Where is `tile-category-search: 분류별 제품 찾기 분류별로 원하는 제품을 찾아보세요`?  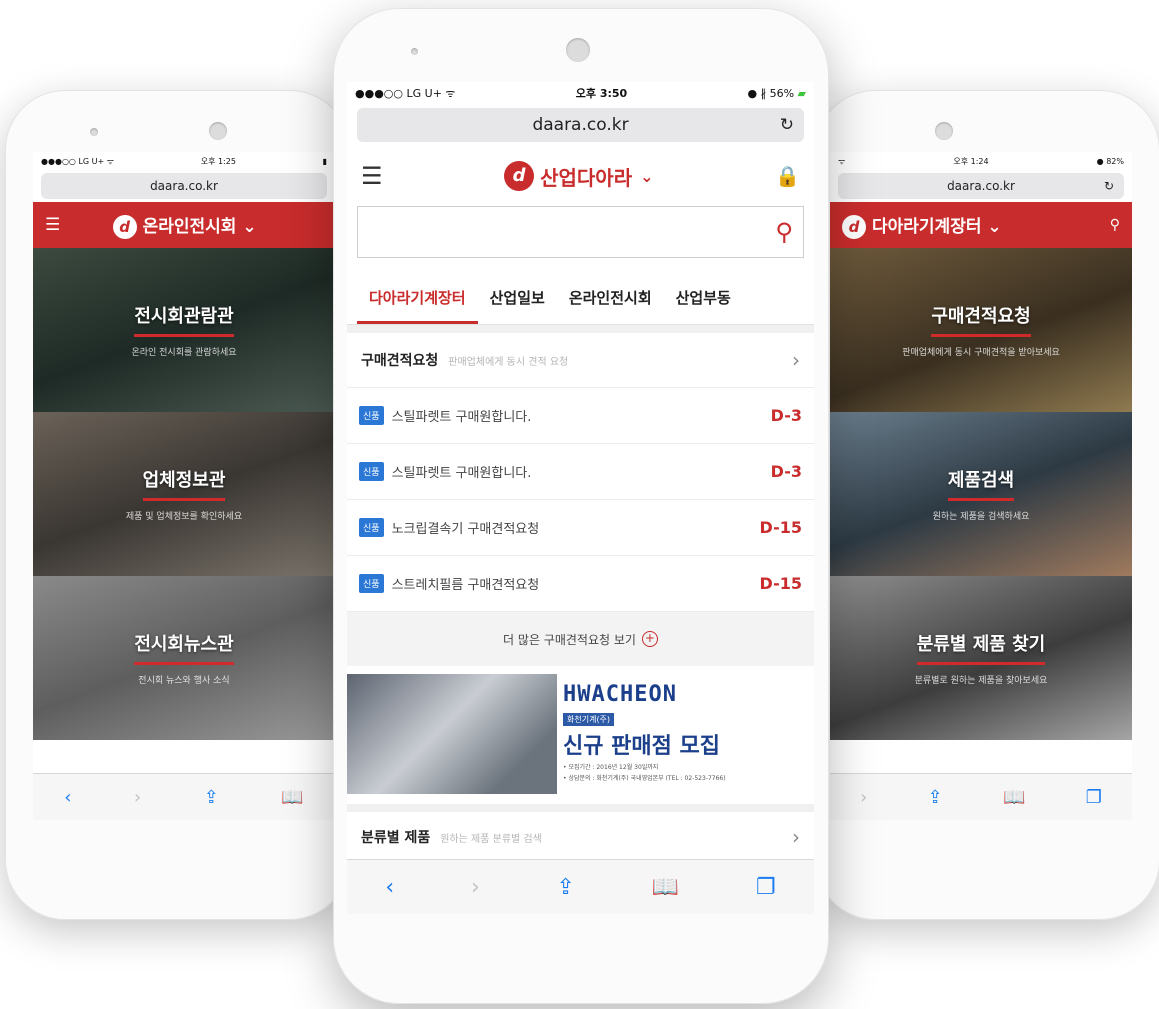 tile-category-search: 분류별 제품 찾기 분류별로 원하는 제품을 찾아보세요 is located at coordinates (981, 658).